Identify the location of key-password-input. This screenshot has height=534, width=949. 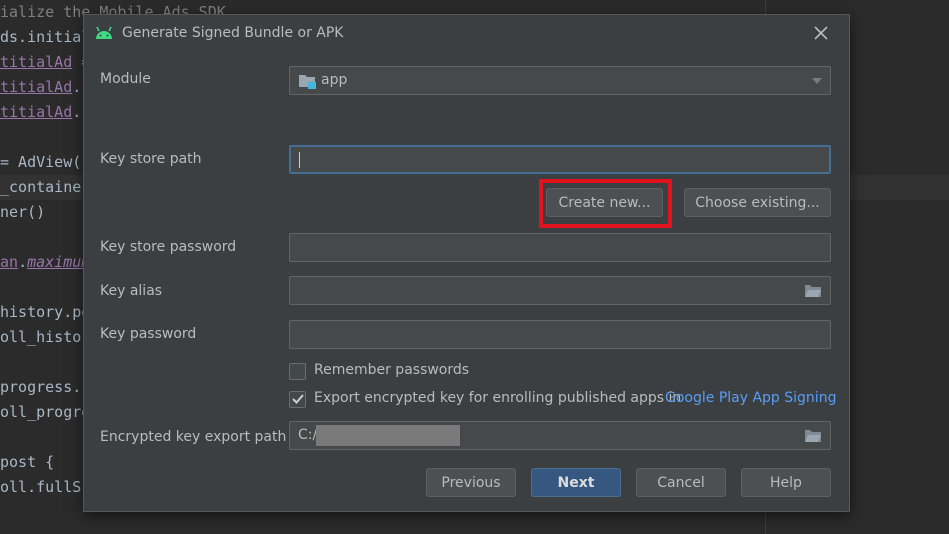
(560, 334).